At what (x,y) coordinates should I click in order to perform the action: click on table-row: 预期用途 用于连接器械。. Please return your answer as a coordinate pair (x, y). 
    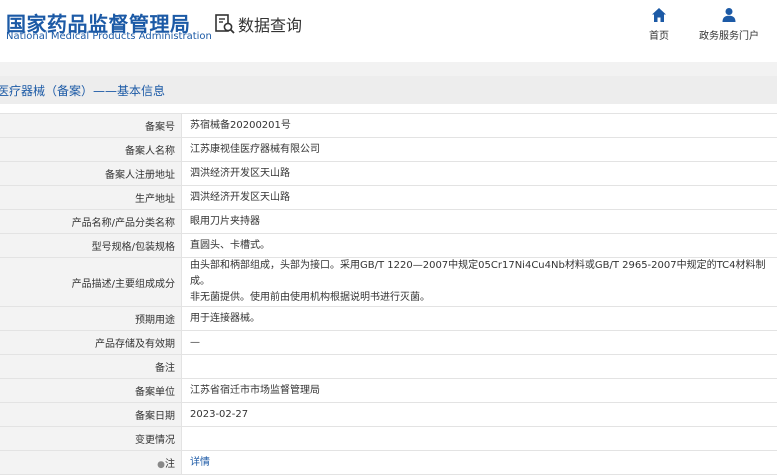
    Looking at the image, I should click on (388, 319).